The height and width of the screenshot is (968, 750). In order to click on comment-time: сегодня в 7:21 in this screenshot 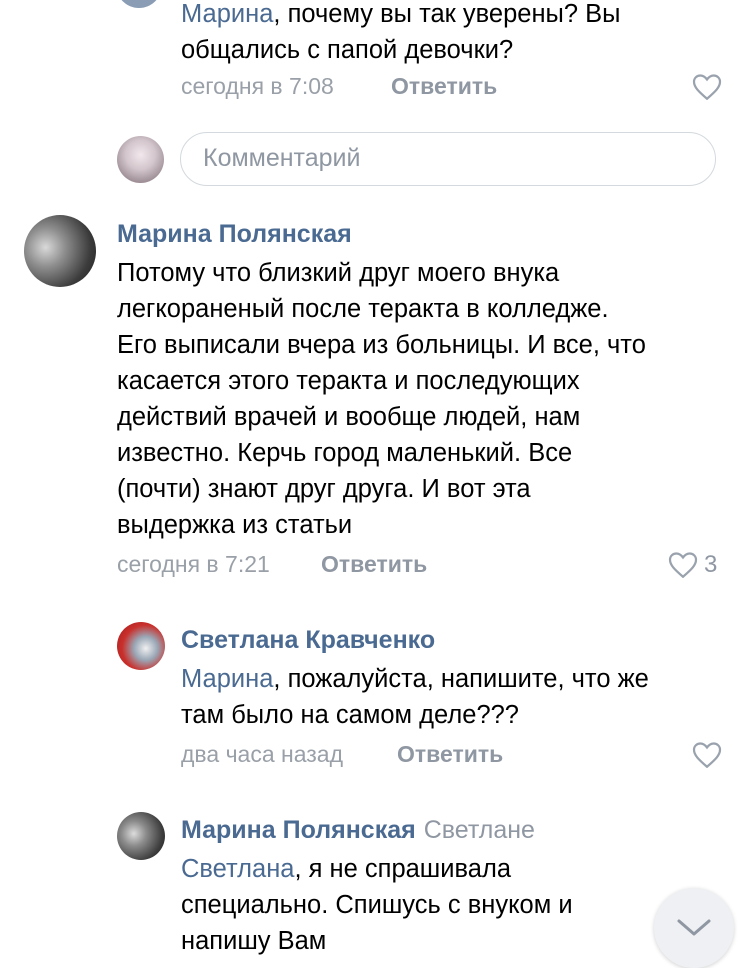, I will do `click(193, 564)`.